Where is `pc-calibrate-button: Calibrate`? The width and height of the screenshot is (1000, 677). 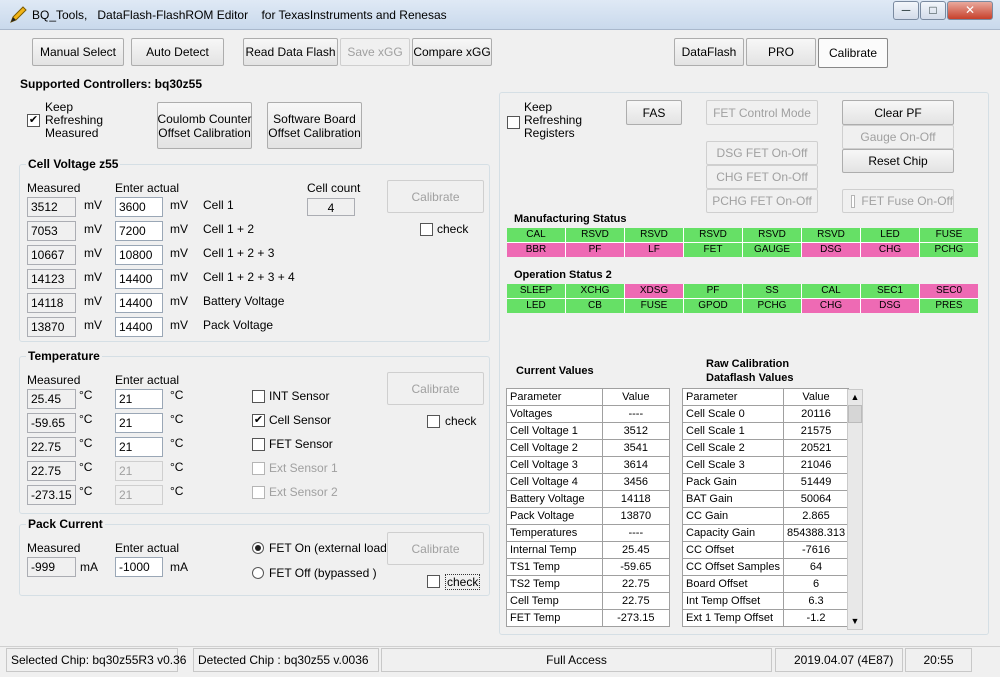
pc-calibrate-button: Calibrate is located at coordinates (435, 548).